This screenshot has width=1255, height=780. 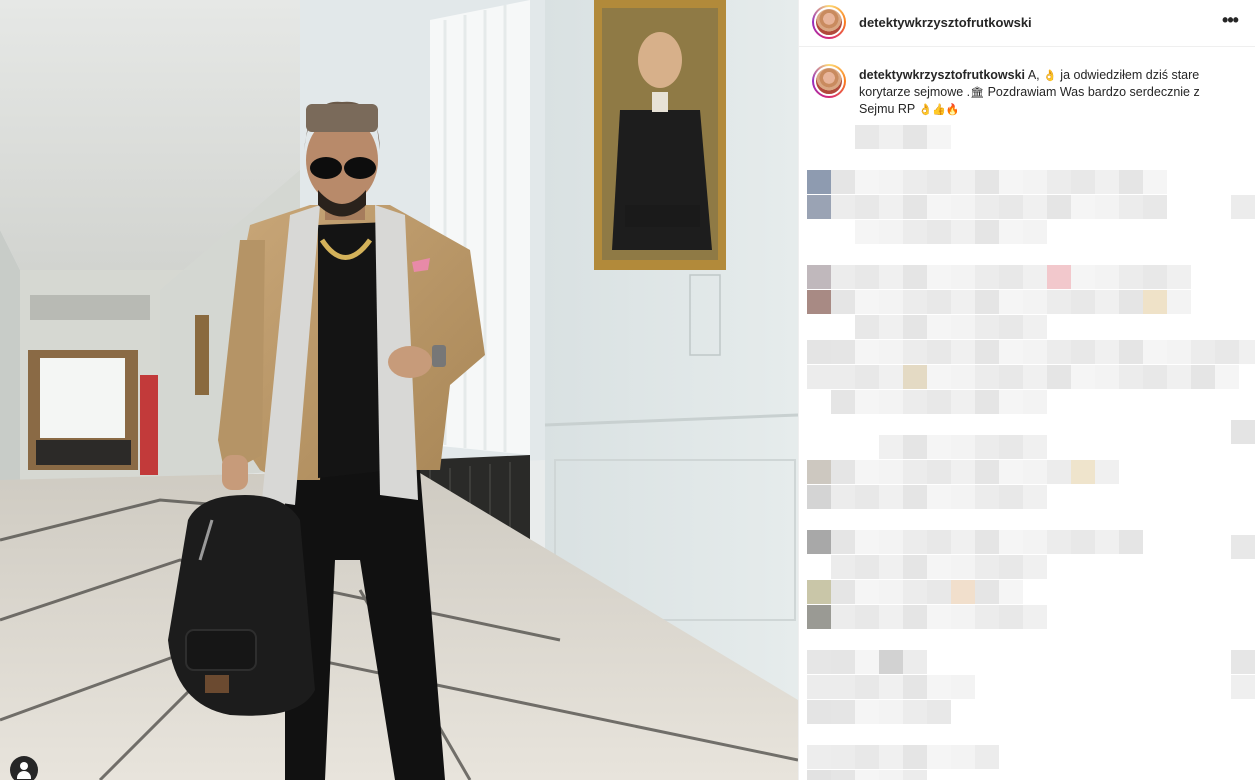 I want to click on caption-text-1: A,, so click(x=1035, y=75).